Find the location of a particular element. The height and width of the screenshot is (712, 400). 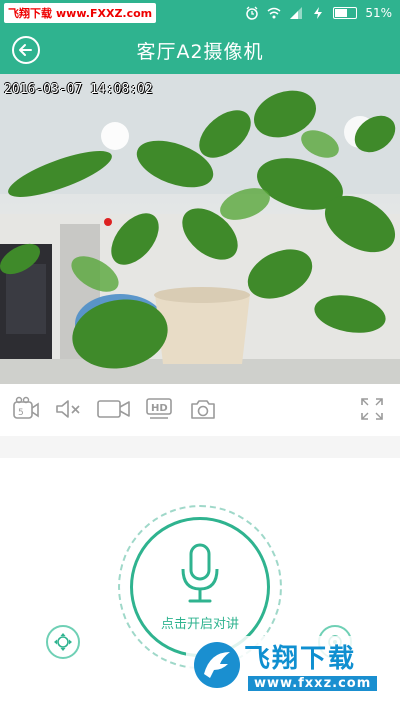

watermark-logo-block: 飞翔下载 www.fxxz.com is located at coordinates (289, 667).